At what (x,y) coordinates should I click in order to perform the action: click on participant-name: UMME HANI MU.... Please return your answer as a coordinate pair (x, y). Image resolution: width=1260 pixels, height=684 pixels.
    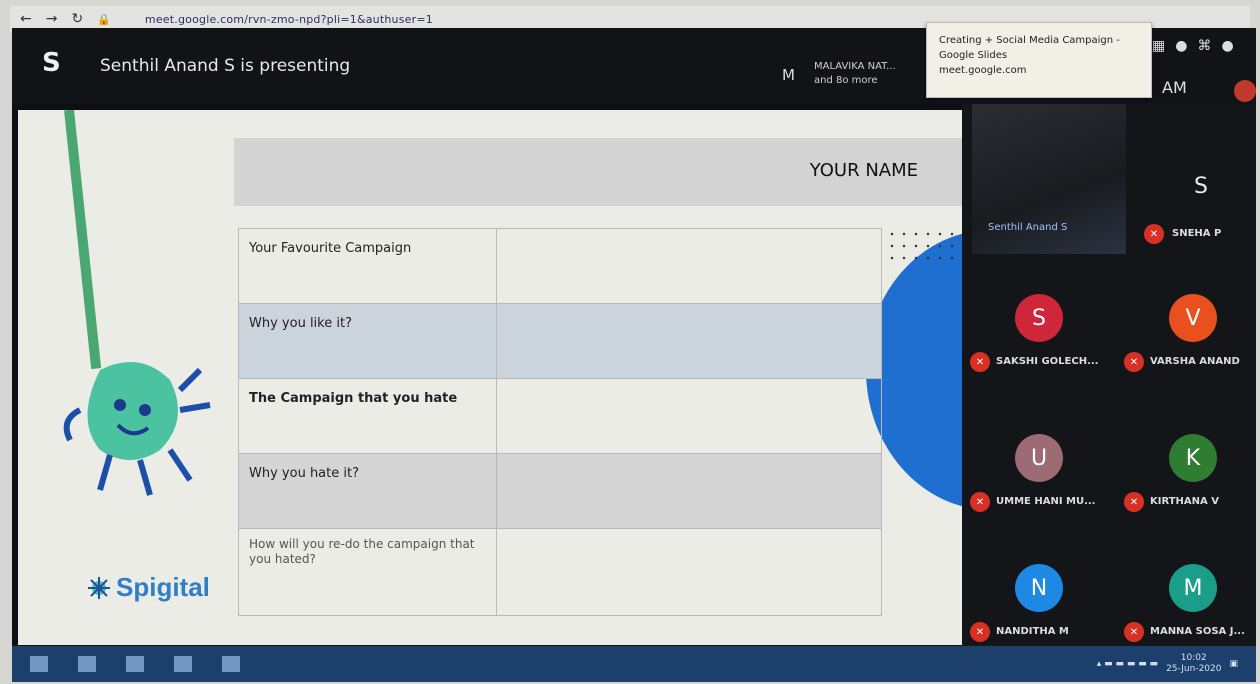
    Looking at the image, I should click on (1046, 501).